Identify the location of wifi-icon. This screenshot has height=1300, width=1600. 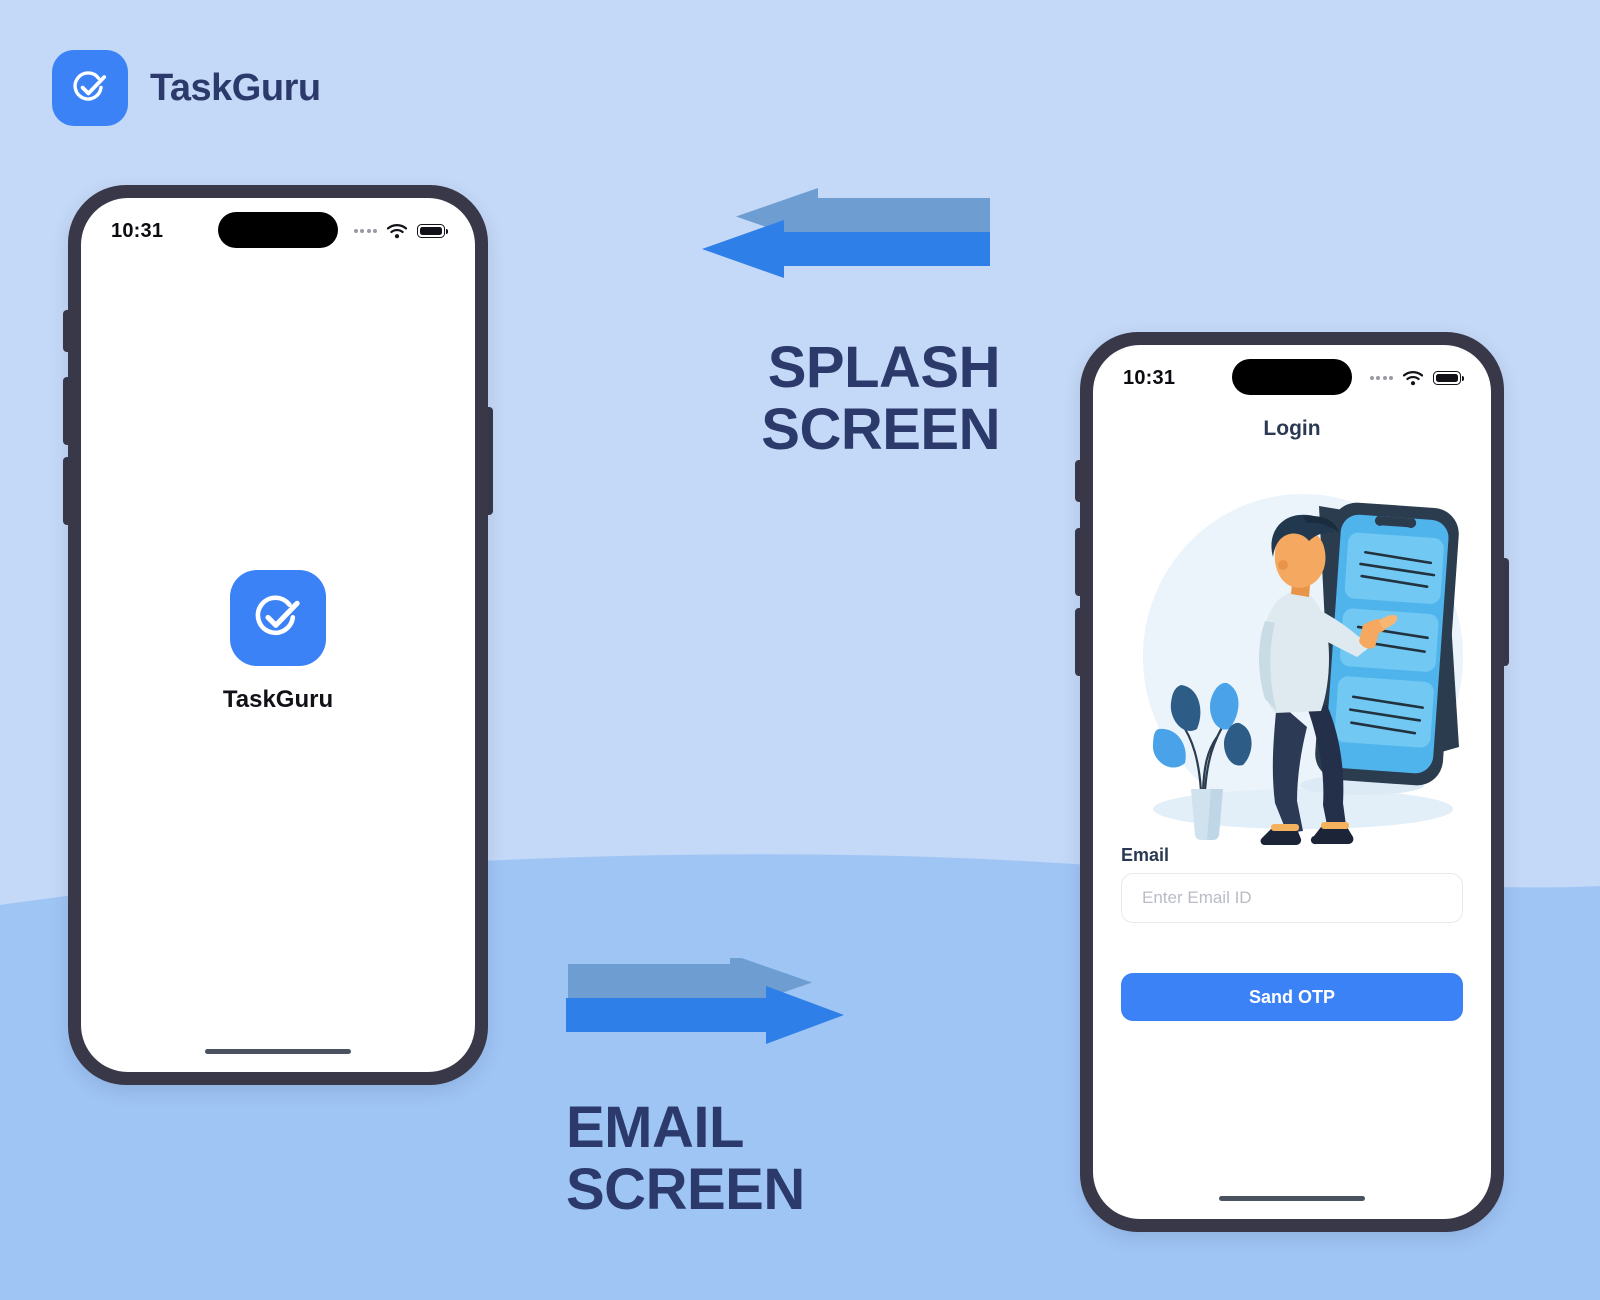
(397, 231).